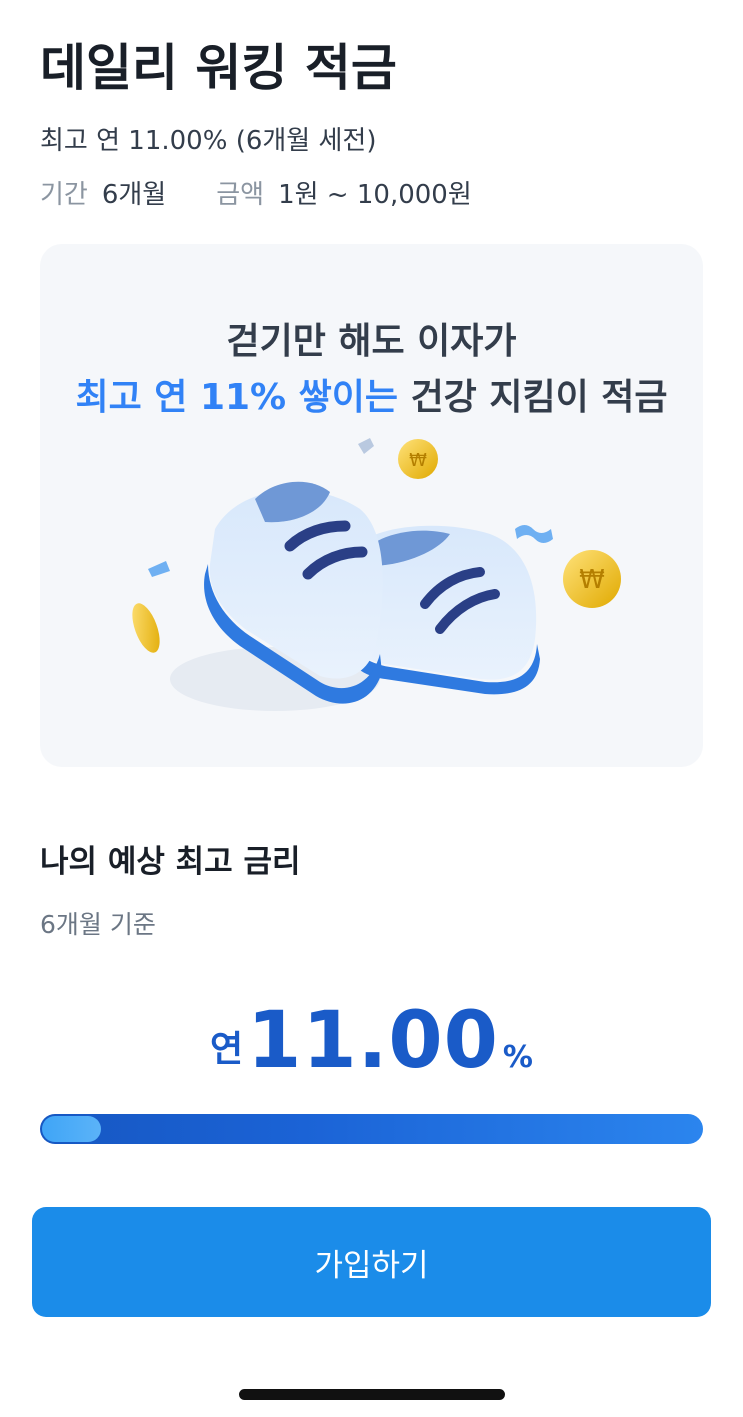 Image resolution: width=743 pixels, height=1417 pixels. Describe the element at coordinates (64, 195) in the screenshot. I see `period-label: 기간` at that location.